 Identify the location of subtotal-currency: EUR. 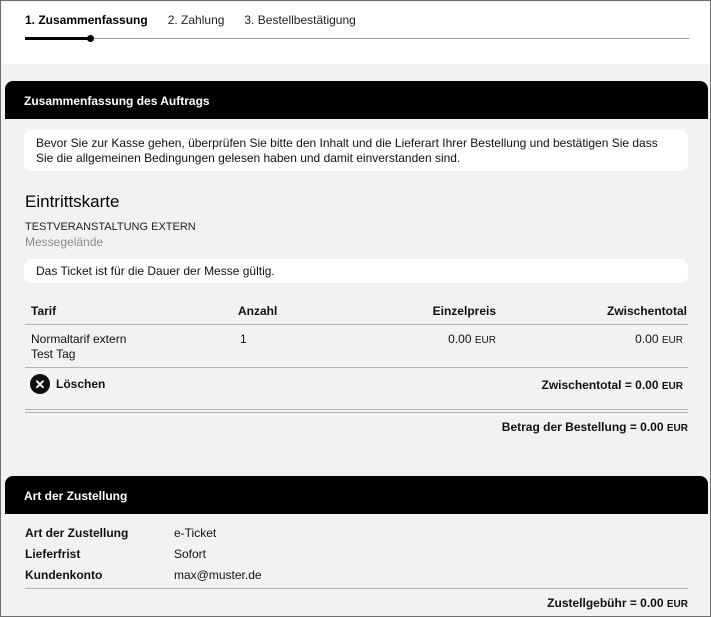
(672, 386).